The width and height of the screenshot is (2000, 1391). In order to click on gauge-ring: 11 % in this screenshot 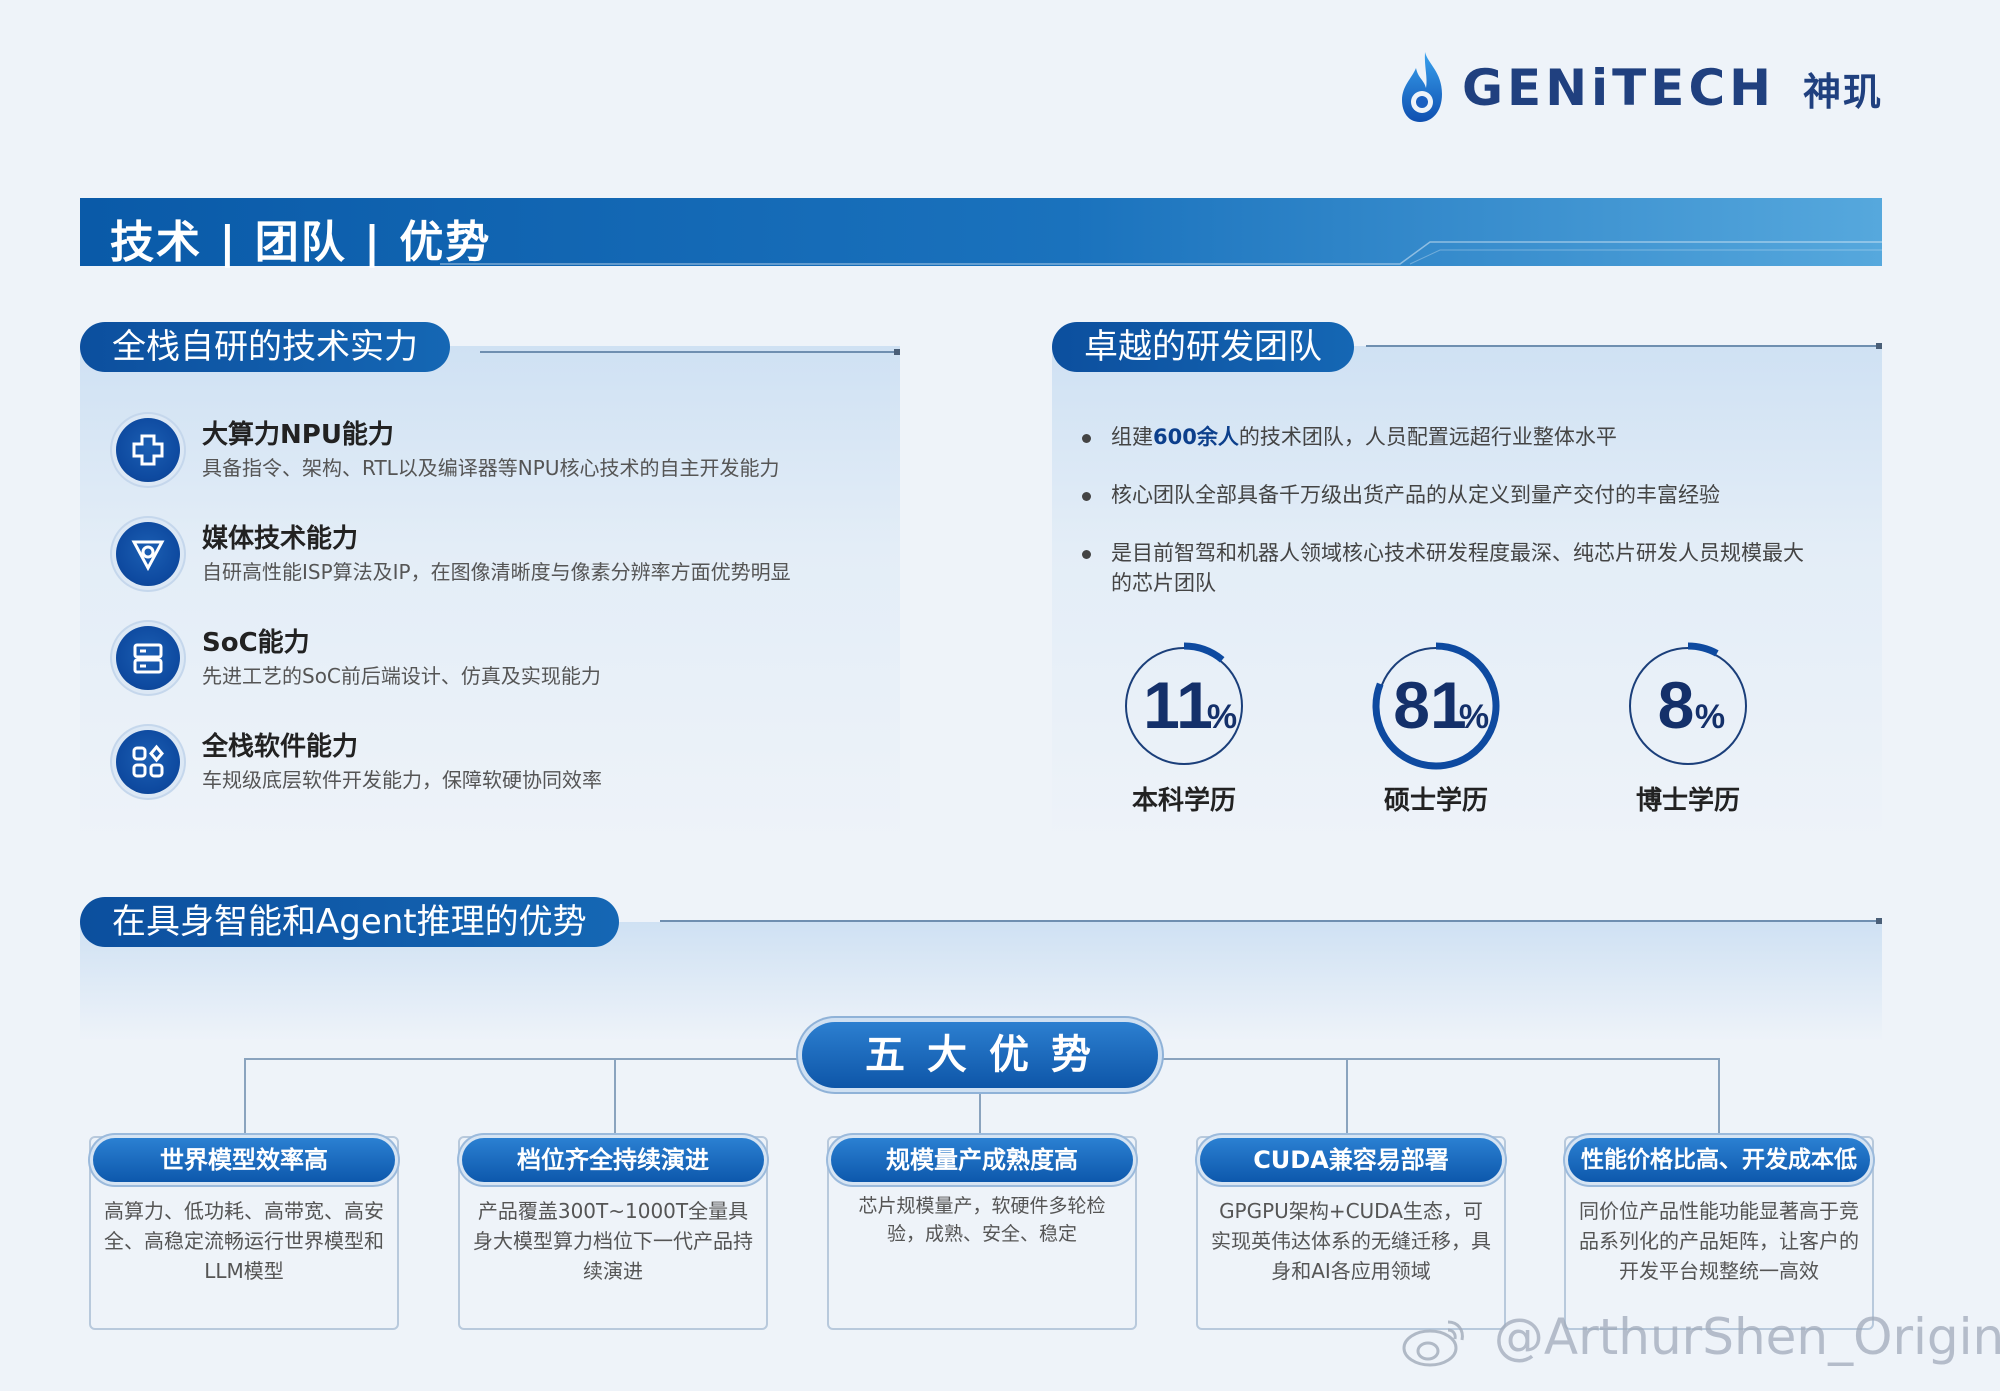, I will do `click(1184, 703)`.